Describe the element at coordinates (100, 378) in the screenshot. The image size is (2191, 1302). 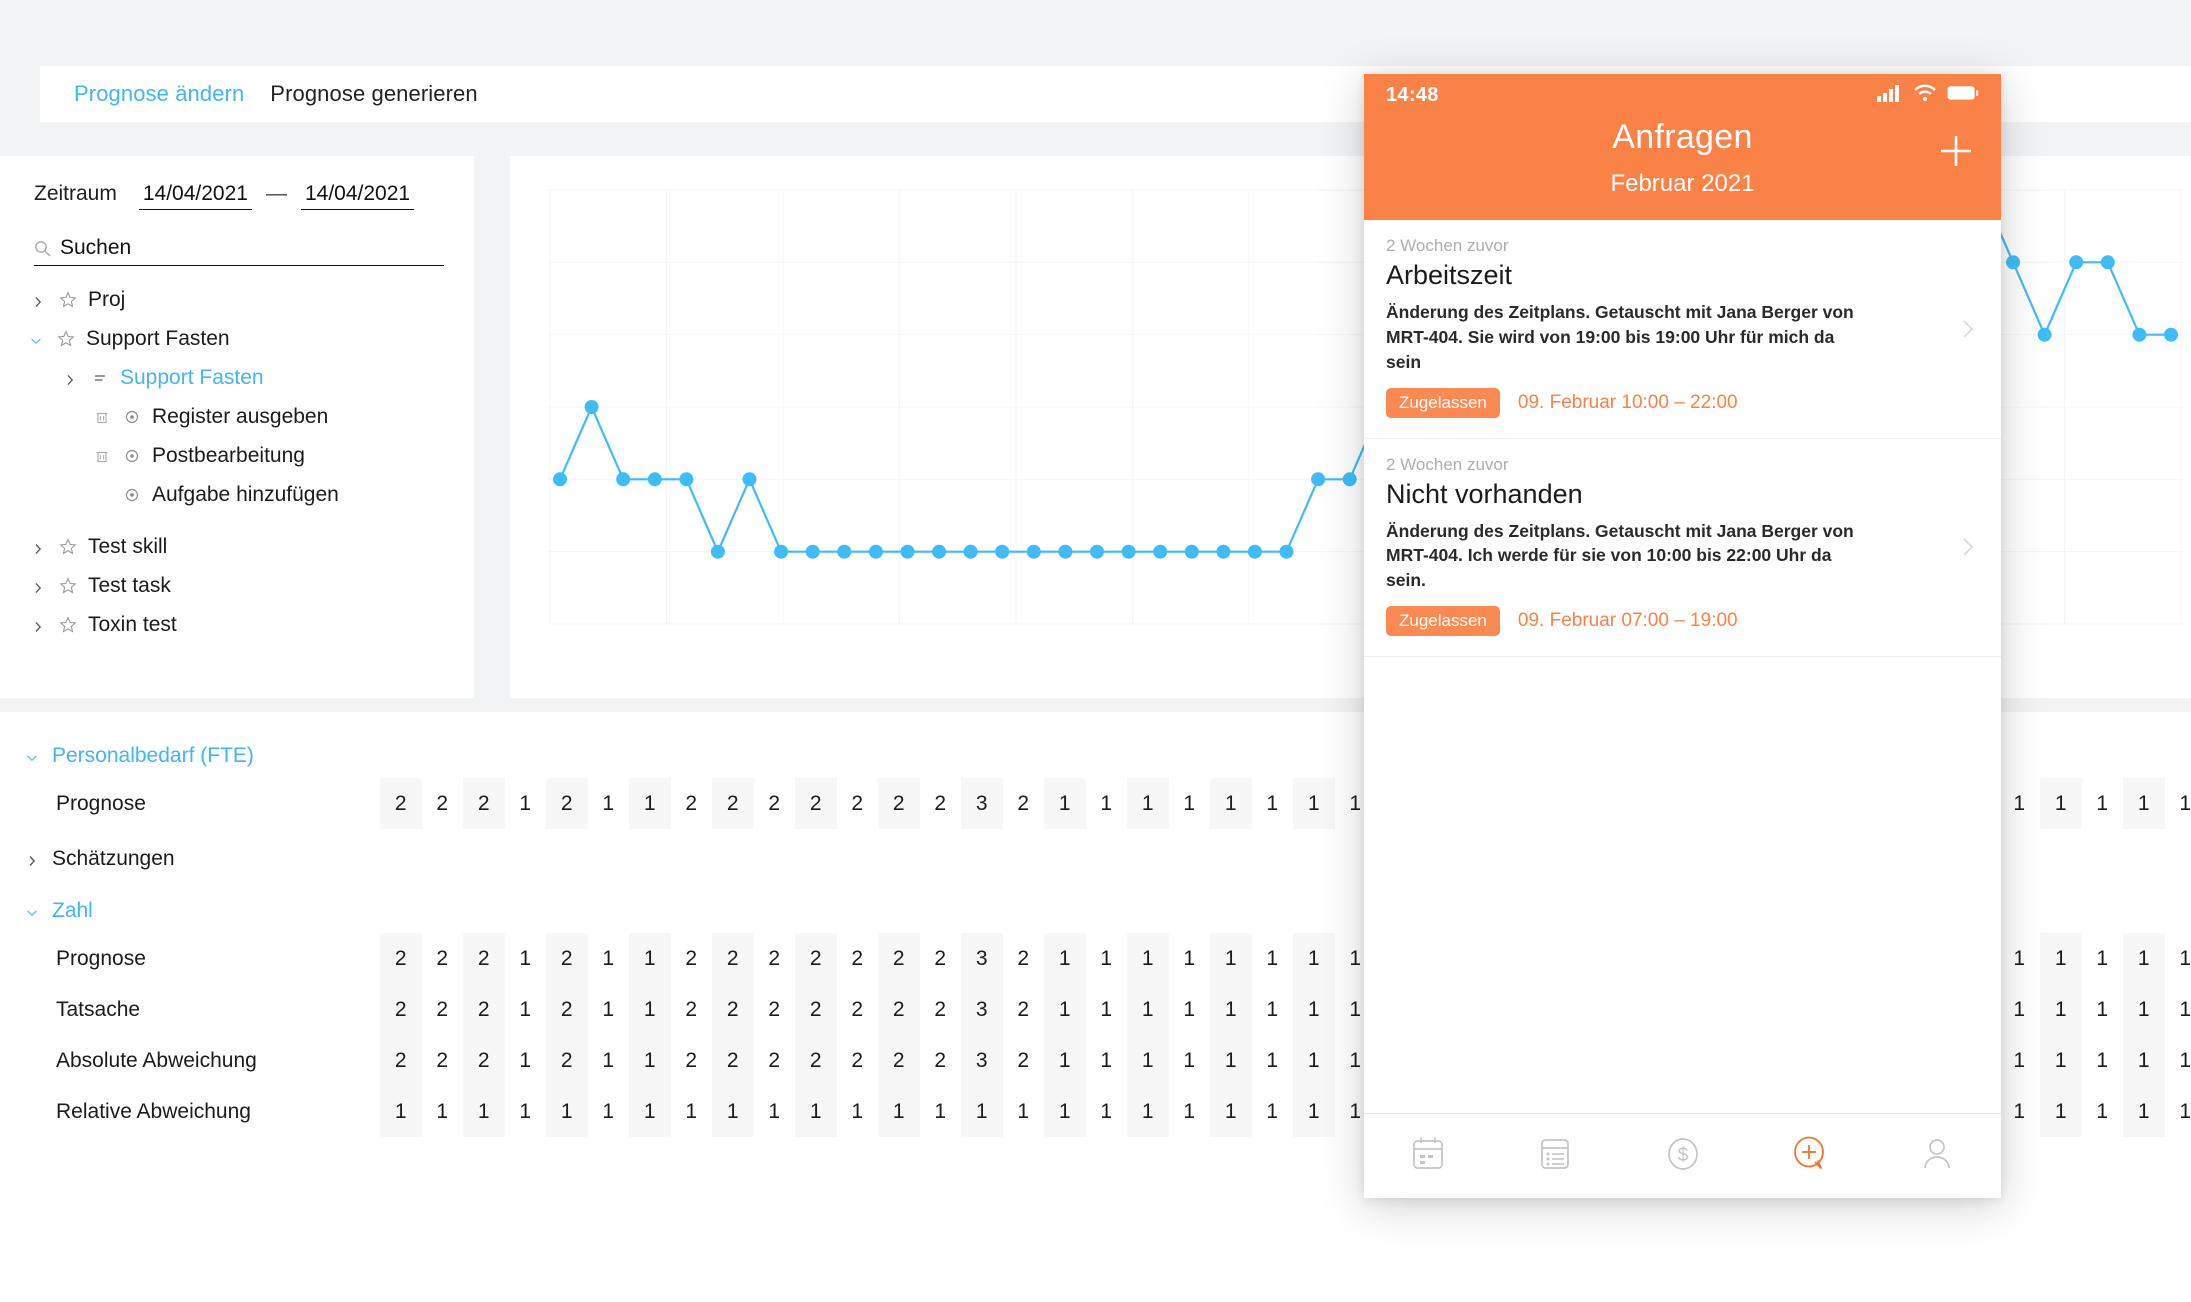
I see `equals-icon` at that location.